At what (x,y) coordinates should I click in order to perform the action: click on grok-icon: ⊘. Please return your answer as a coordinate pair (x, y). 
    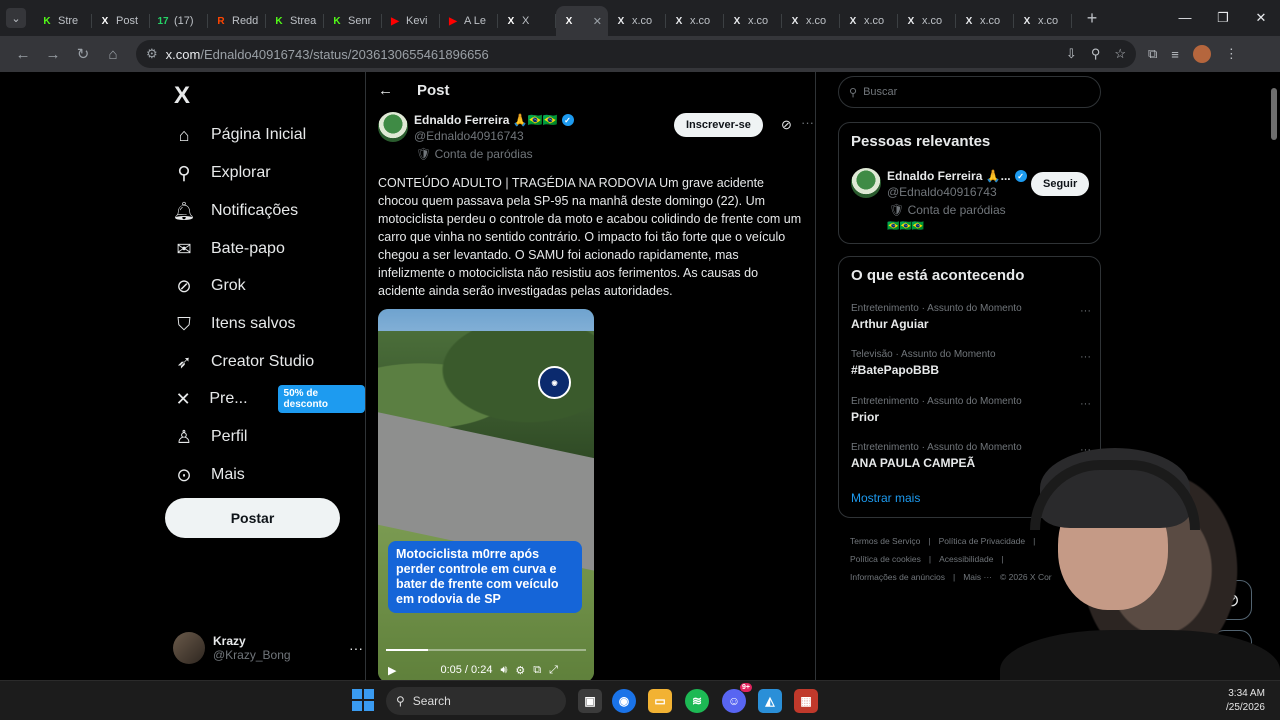
    Looking at the image, I should click on (786, 125).